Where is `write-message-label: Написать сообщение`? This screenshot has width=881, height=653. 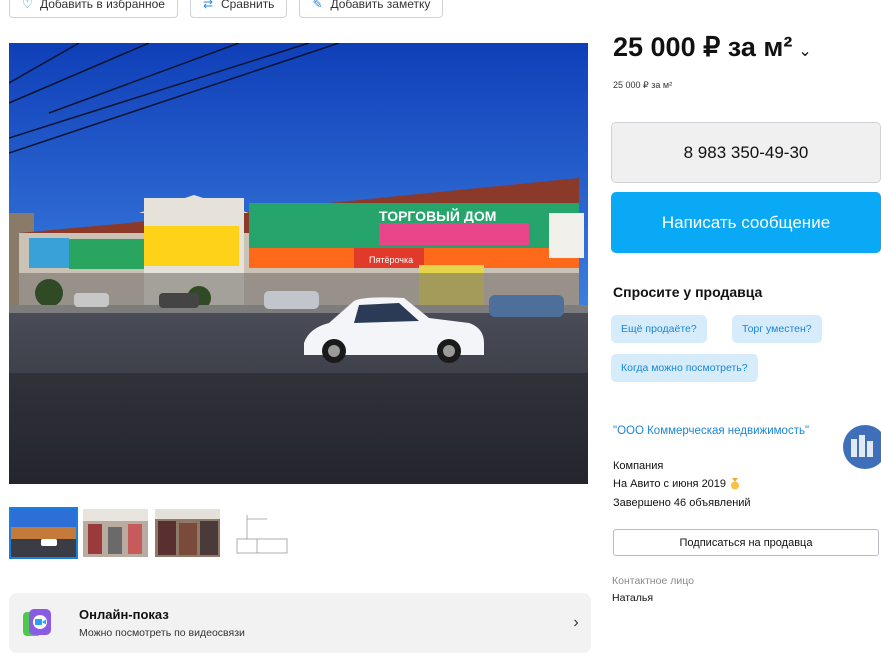
write-message-label: Написать сообщение is located at coordinates (746, 222).